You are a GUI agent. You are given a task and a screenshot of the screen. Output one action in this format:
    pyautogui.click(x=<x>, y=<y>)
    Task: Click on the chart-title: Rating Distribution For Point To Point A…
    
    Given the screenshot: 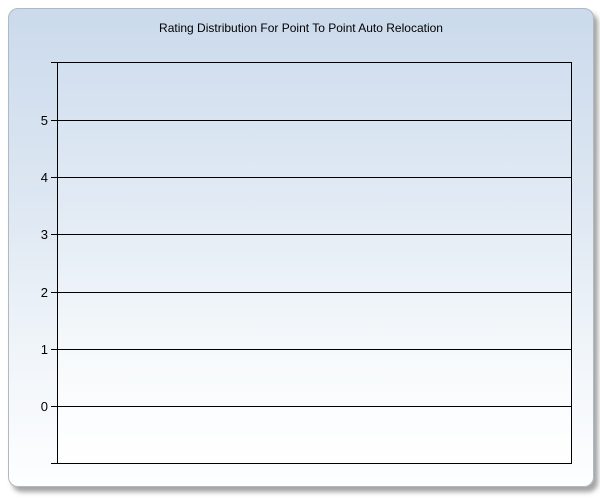 What is the action you would take?
    pyautogui.click(x=301, y=28)
    